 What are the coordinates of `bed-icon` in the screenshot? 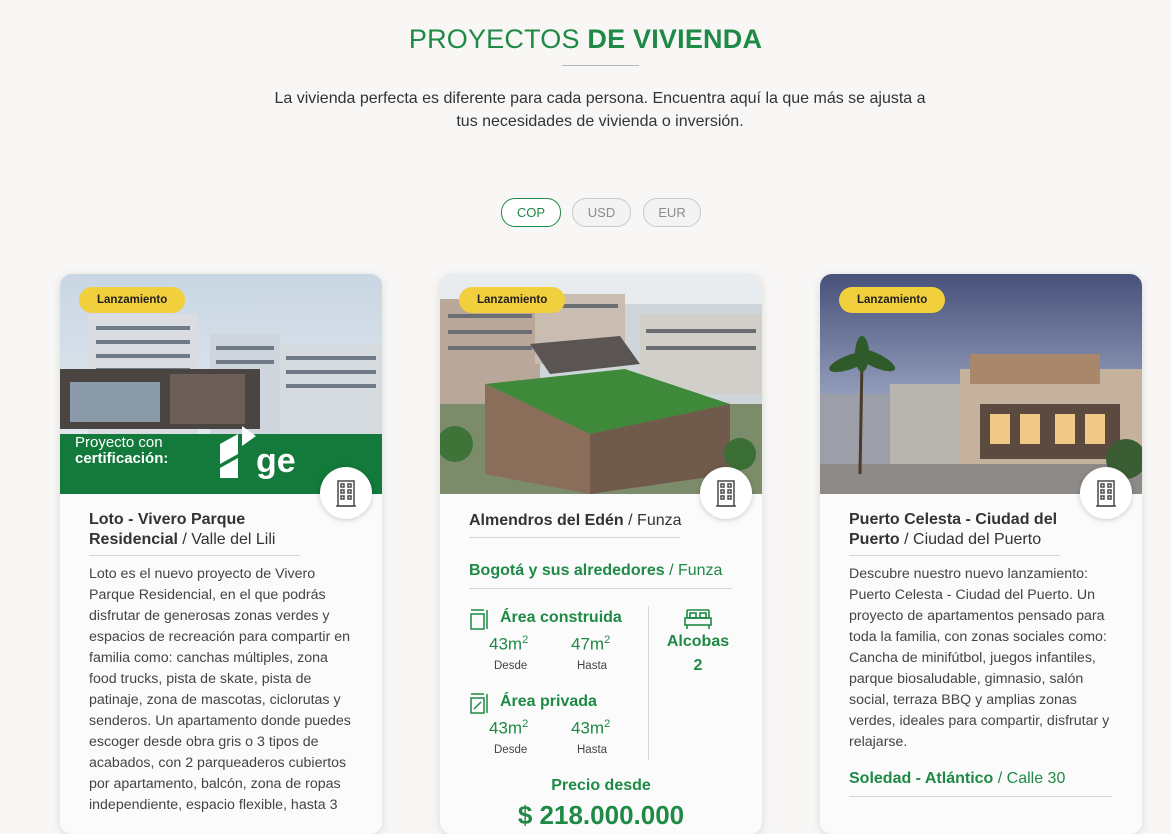 It's located at (698, 621).